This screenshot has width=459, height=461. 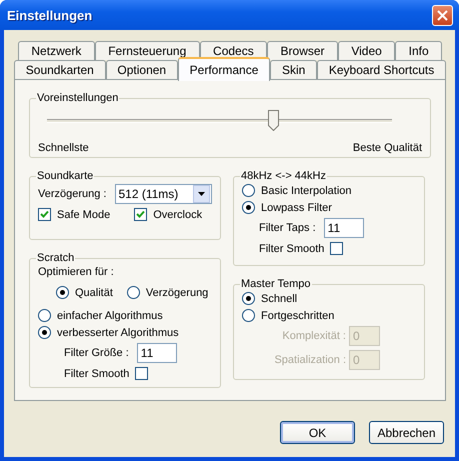 I want to click on dialog-button: OK, so click(x=317, y=432).